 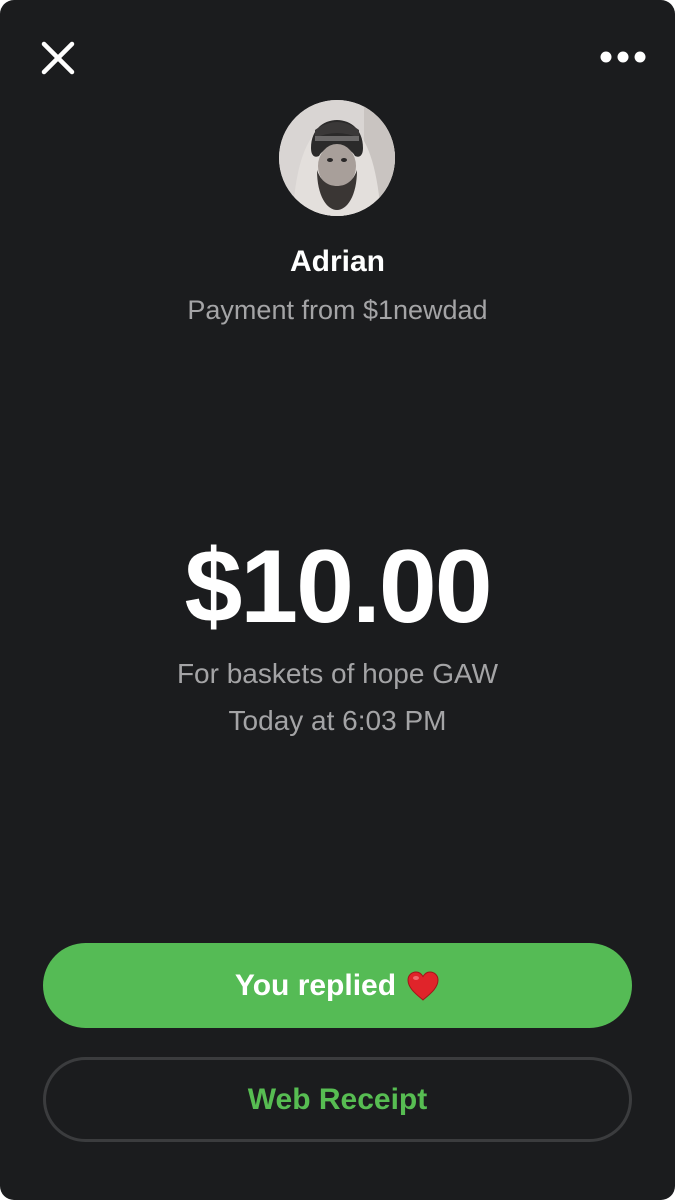 I want to click on profile-photo-icon, so click(x=337, y=158).